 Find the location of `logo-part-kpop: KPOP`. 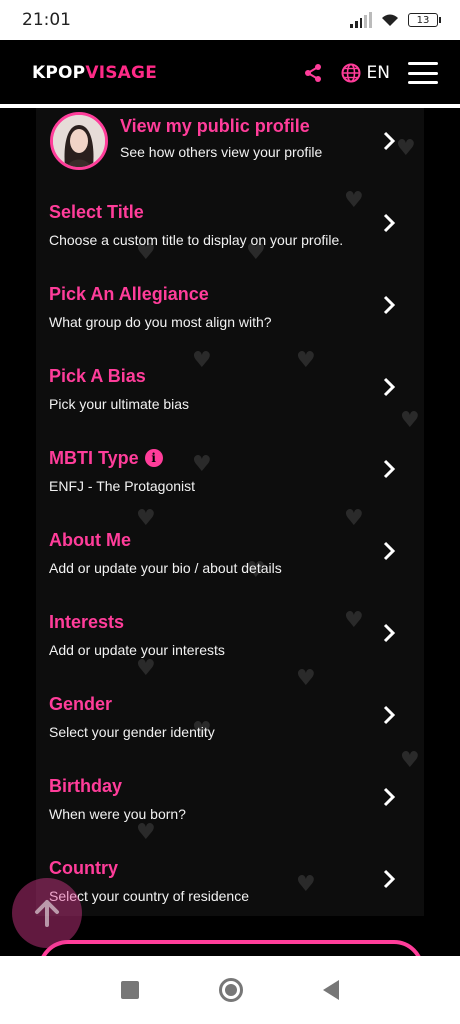

logo-part-kpop: KPOP is located at coordinates (59, 73).